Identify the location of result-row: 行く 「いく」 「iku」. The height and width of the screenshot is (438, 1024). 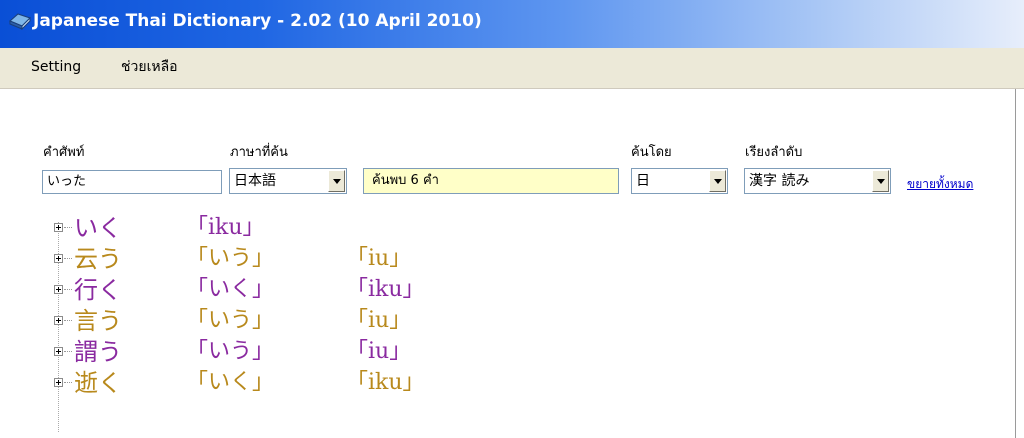
(258, 291).